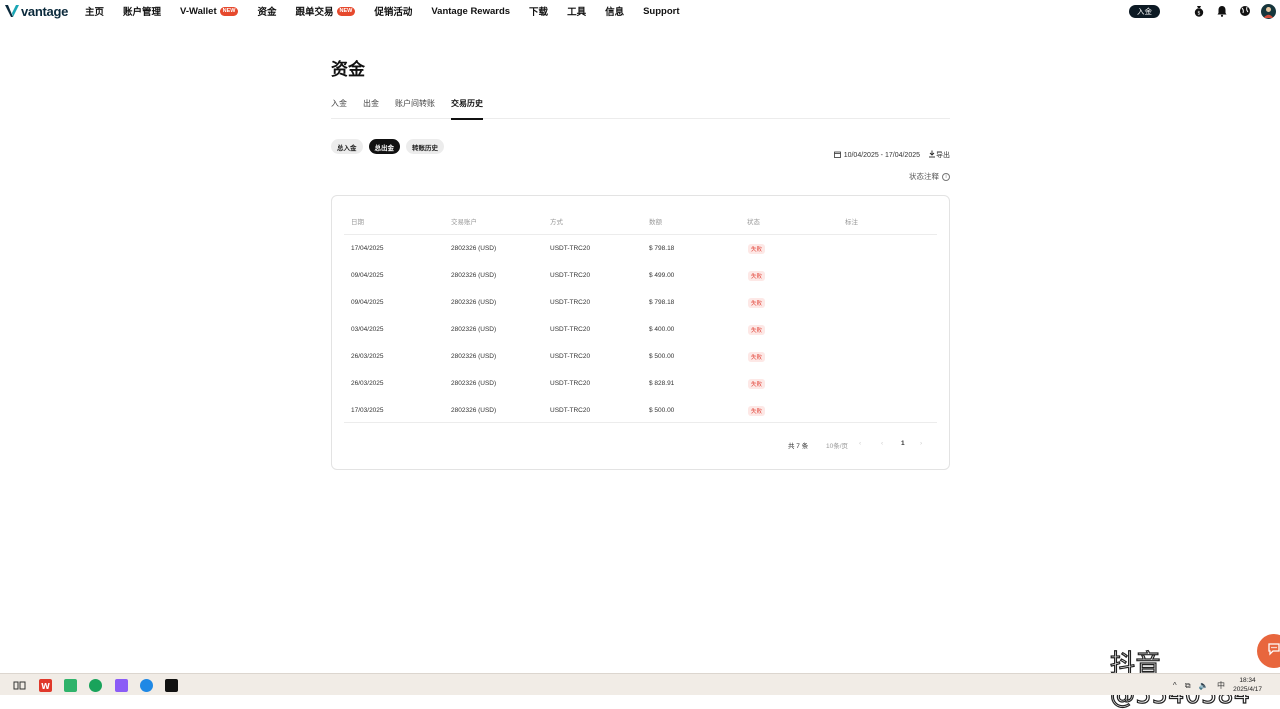  What do you see at coordinates (1268, 11) in the screenshot?
I see `avatar` at bounding box center [1268, 11].